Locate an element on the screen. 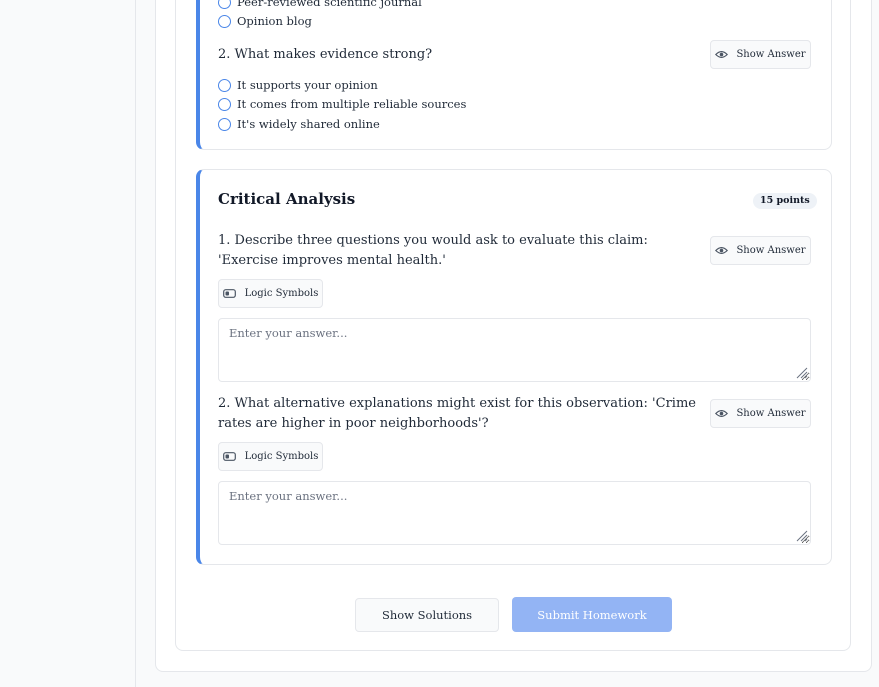  question-text: 2. What makes evidence strong? is located at coordinates (325, 55).